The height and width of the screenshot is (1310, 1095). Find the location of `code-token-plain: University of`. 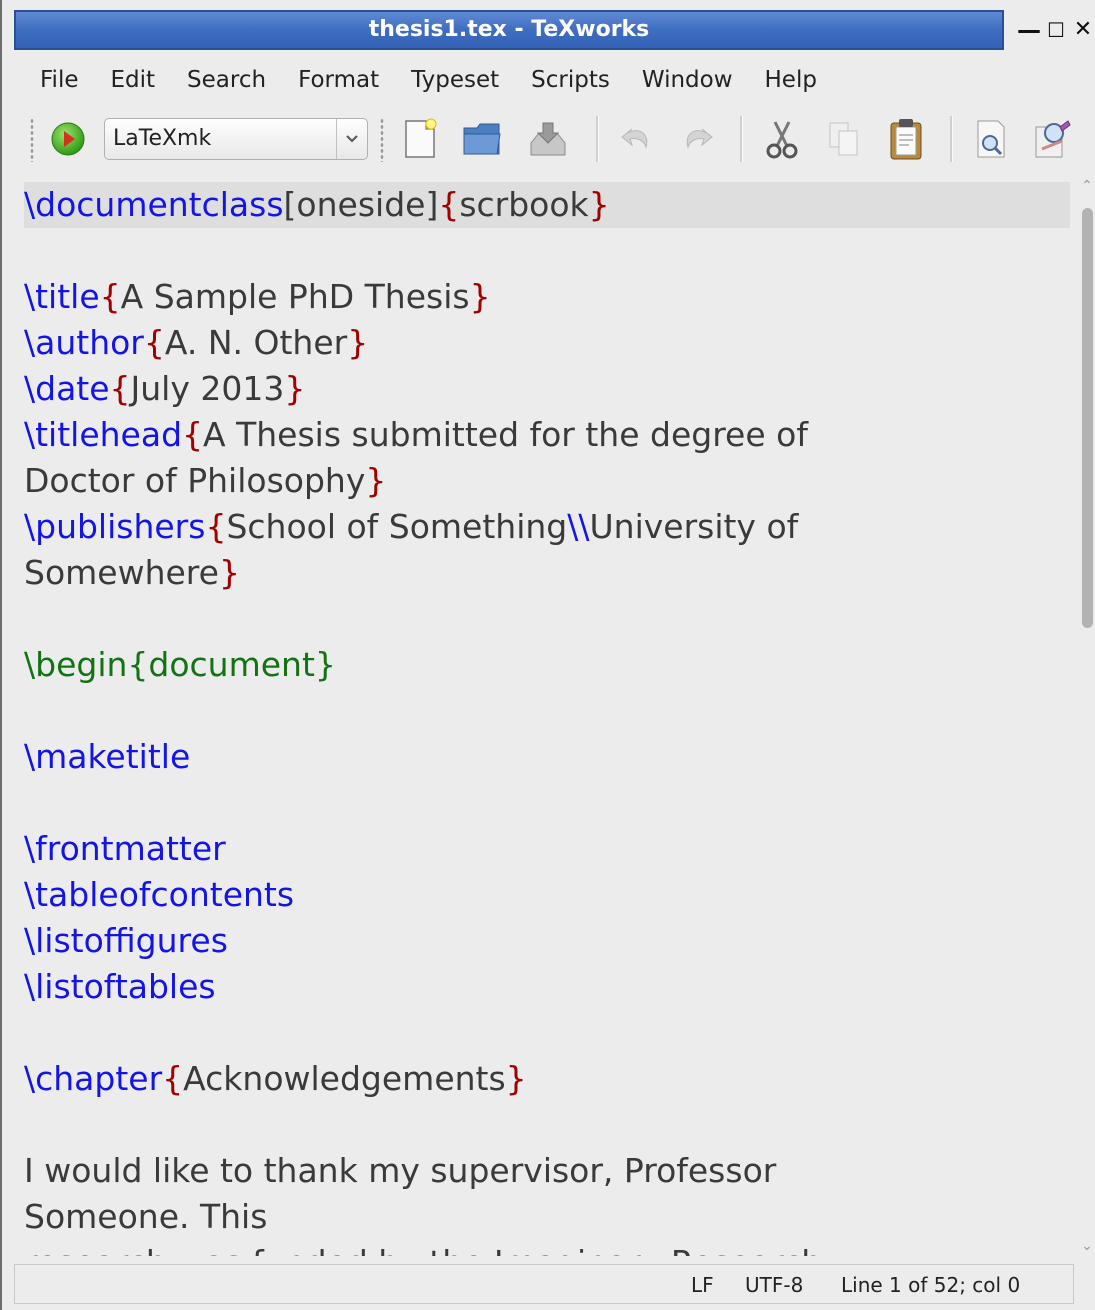

code-token-plain: University of is located at coordinates (694, 526).